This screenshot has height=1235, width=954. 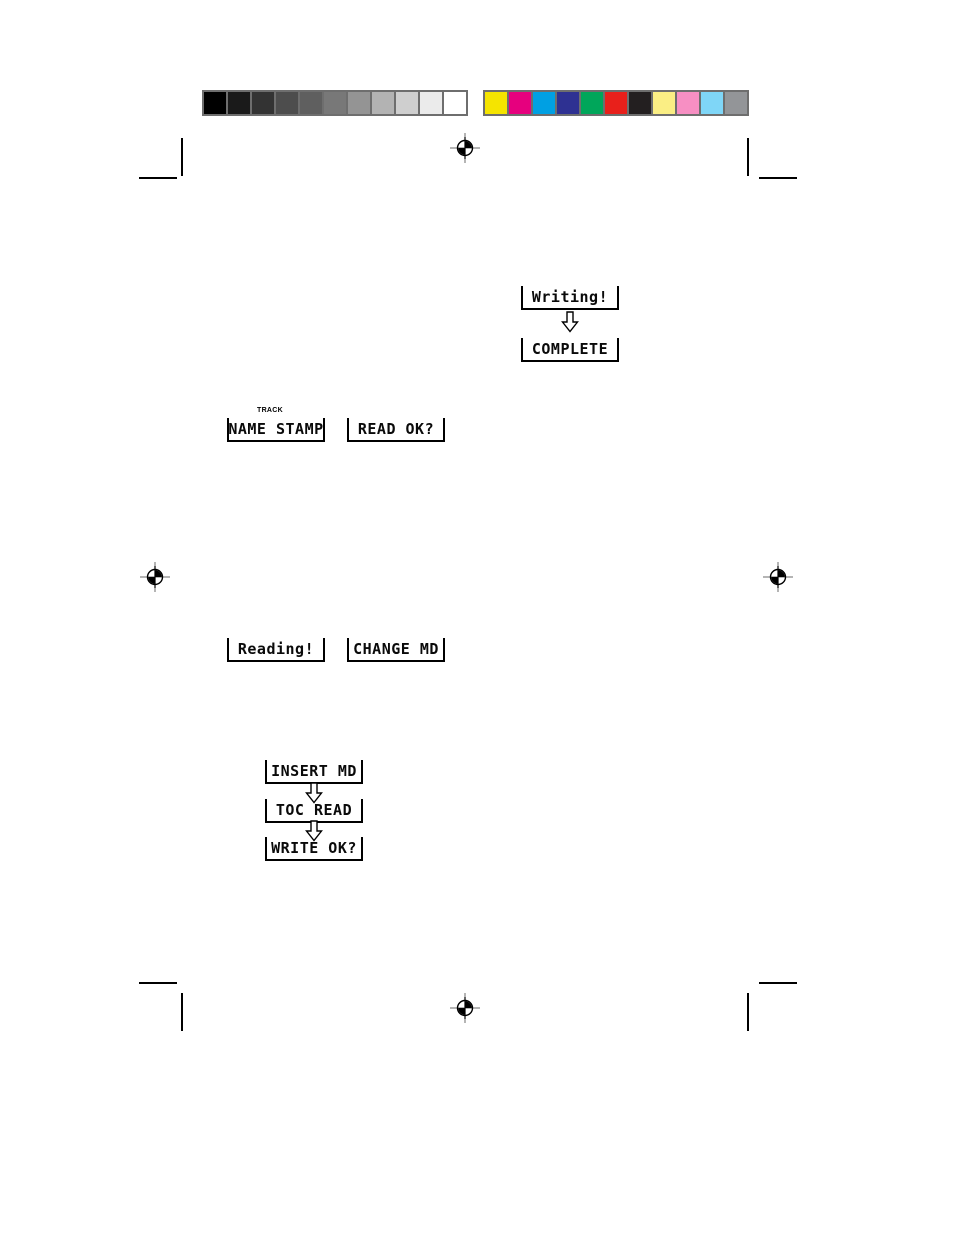 I want to click on lcd-display-text: NAME STAMP, so click(x=276, y=428).